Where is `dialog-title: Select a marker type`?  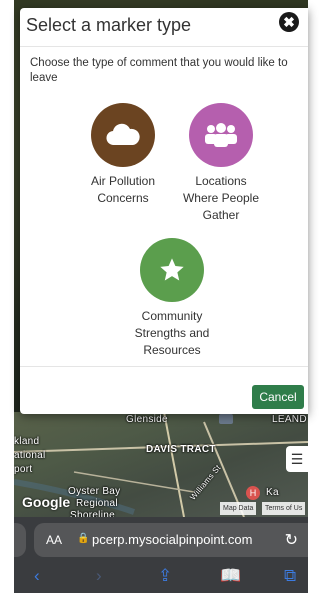 dialog-title: Select a marker type is located at coordinates (109, 25).